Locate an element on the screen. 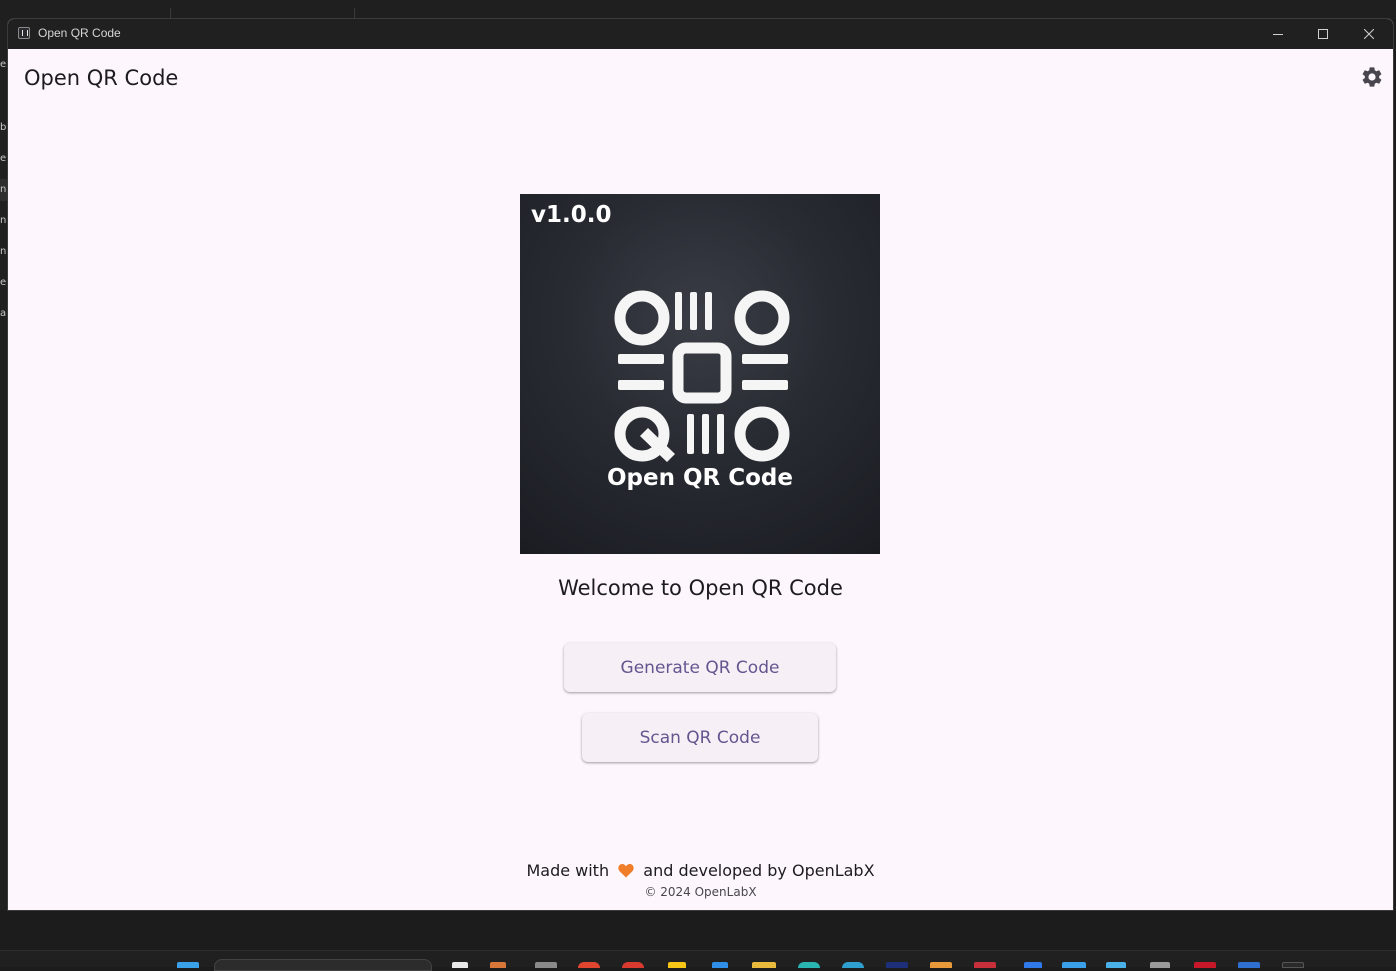 The image size is (1396, 971). gear-icon is located at coordinates (1372, 77).